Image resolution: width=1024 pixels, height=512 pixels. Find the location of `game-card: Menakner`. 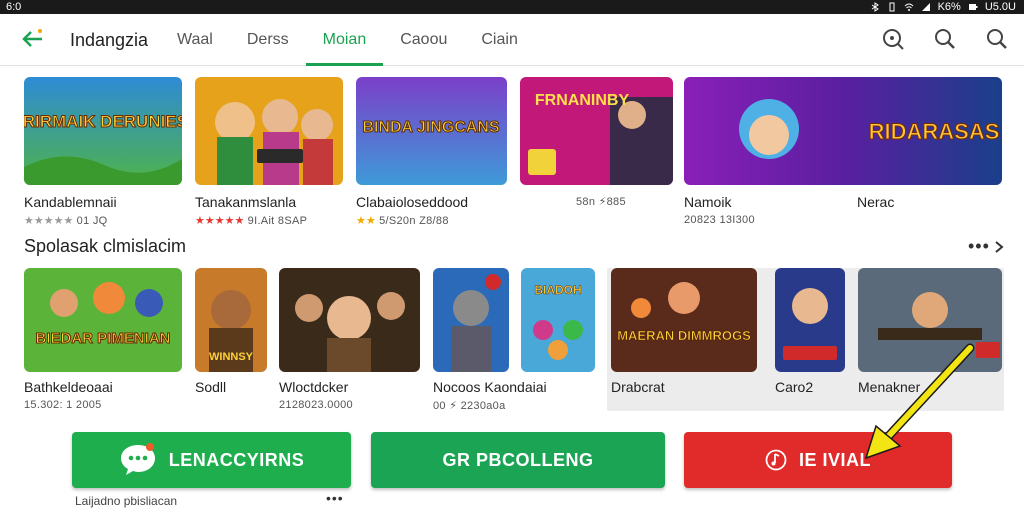

game-card: Menakner is located at coordinates (930, 331).